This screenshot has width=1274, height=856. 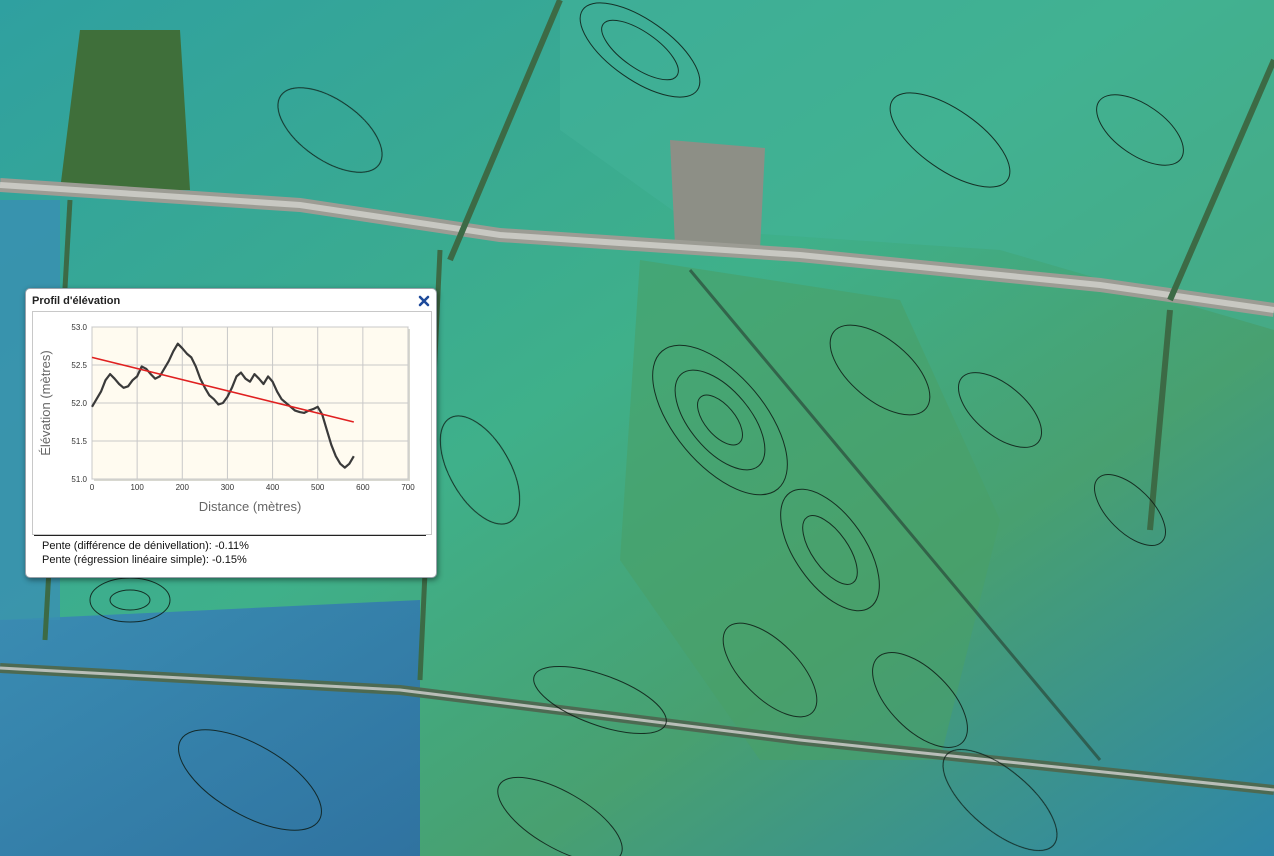 What do you see at coordinates (79, 365) in the screenshot?
I see `y-tick-label: 52.5` at bounding box center [79, 365].